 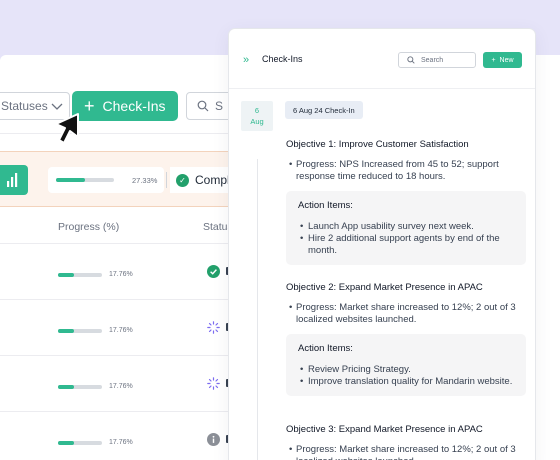 I want to click on panel-search-placeholder: Search, so click(x=432, y=60).